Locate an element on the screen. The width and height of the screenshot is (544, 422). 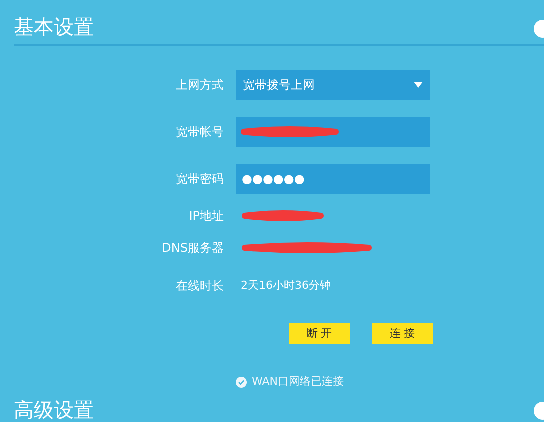
section-title: 基本设置 is located at coordinates (54, 27).